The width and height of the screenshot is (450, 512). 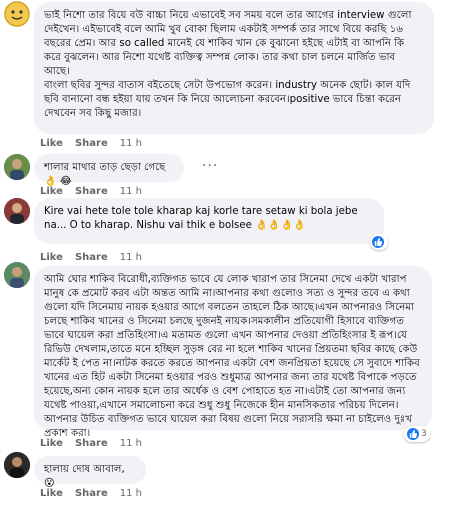 I want to click on comment-bubble: হালায় দোষ আবাল, 😮, so click(x=90, y=472).